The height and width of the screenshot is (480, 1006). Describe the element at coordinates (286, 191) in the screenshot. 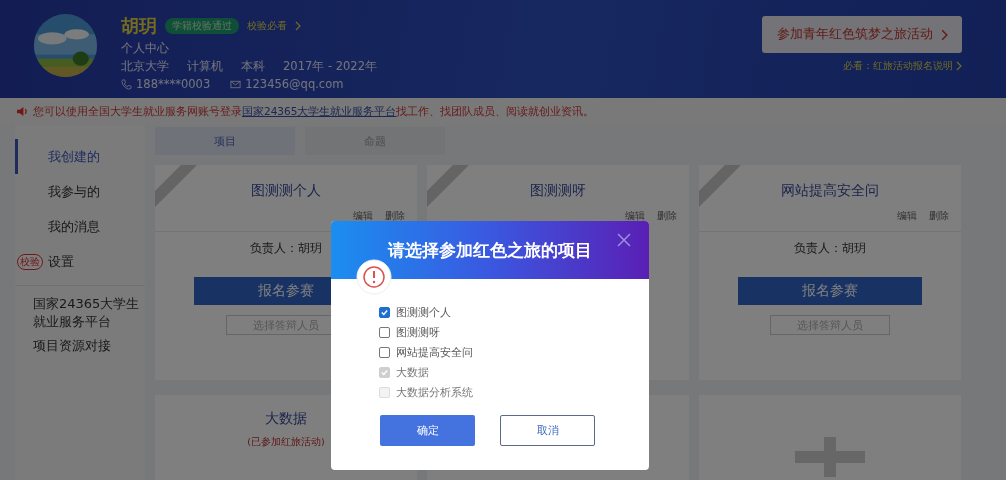

I see `project-title: 图测测个人` at that location.